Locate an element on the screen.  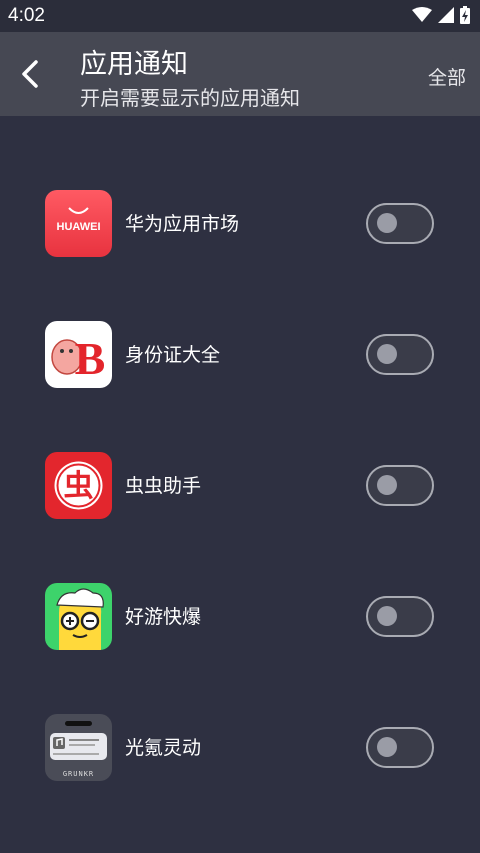
status-bar: 4:02 is located at coordinates (240, 16).